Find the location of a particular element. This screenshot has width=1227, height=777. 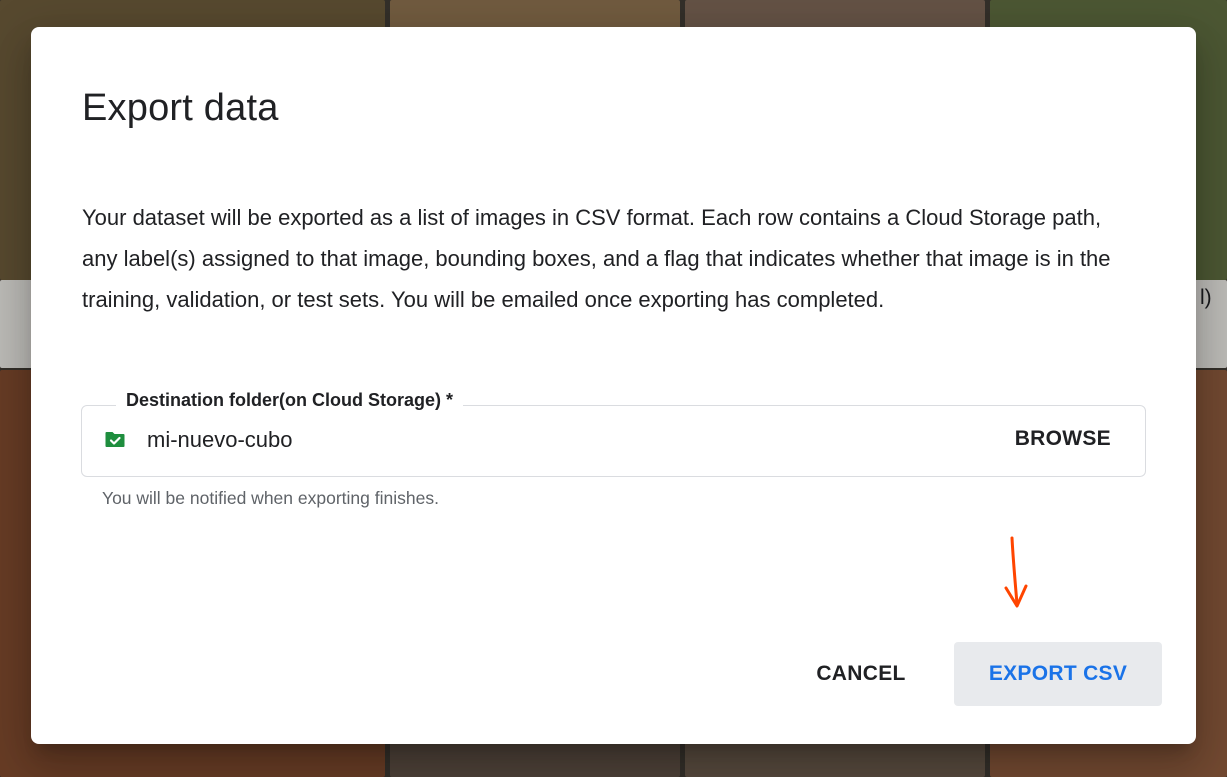

export-csv-button: EXPORT CSV is located at coordinates (1058, 674).